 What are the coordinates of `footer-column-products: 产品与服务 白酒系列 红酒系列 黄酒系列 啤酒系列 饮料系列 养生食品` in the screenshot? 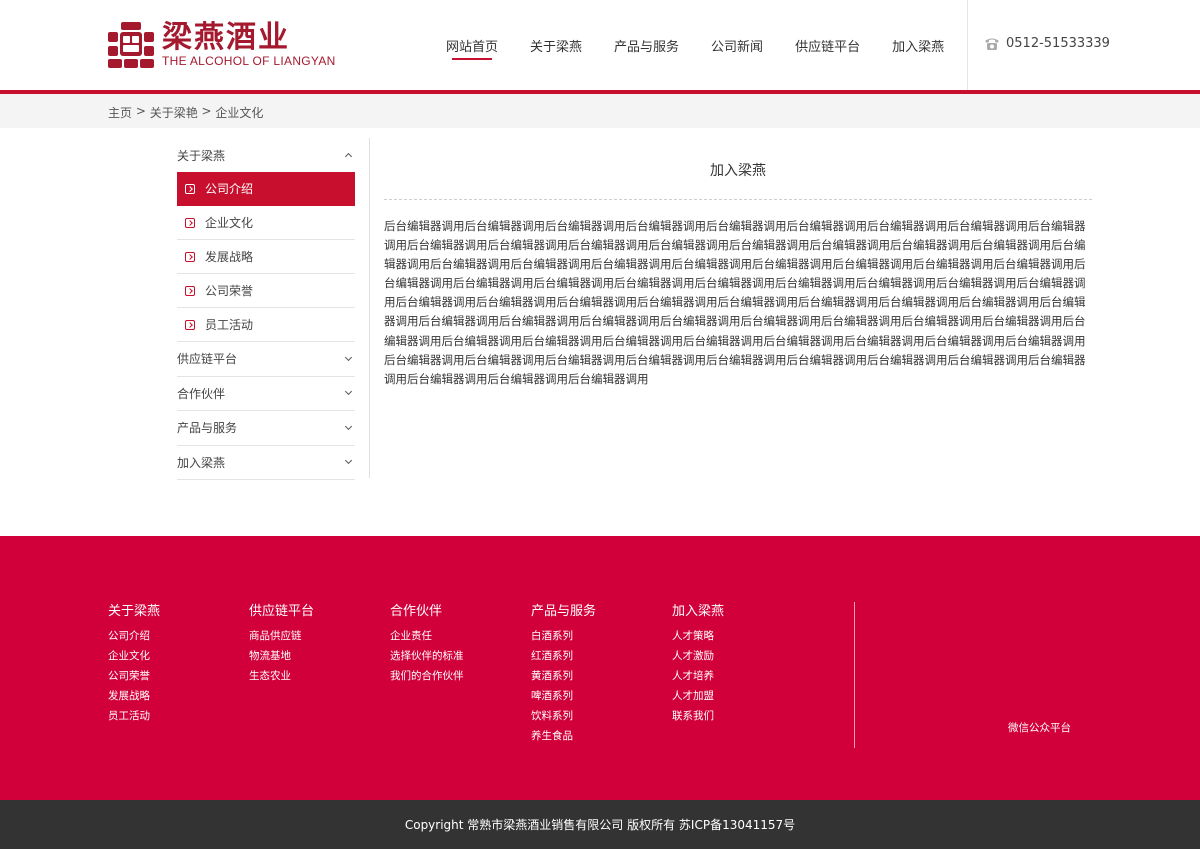 It's located at (563, 673).